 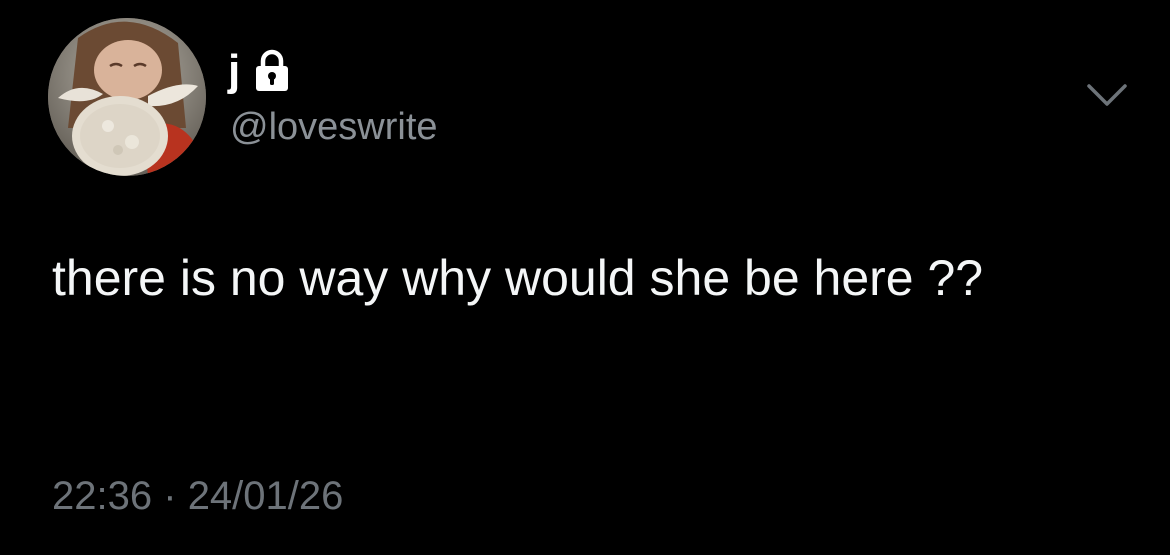 I want to click on avatar, so click(x=127, y=97).